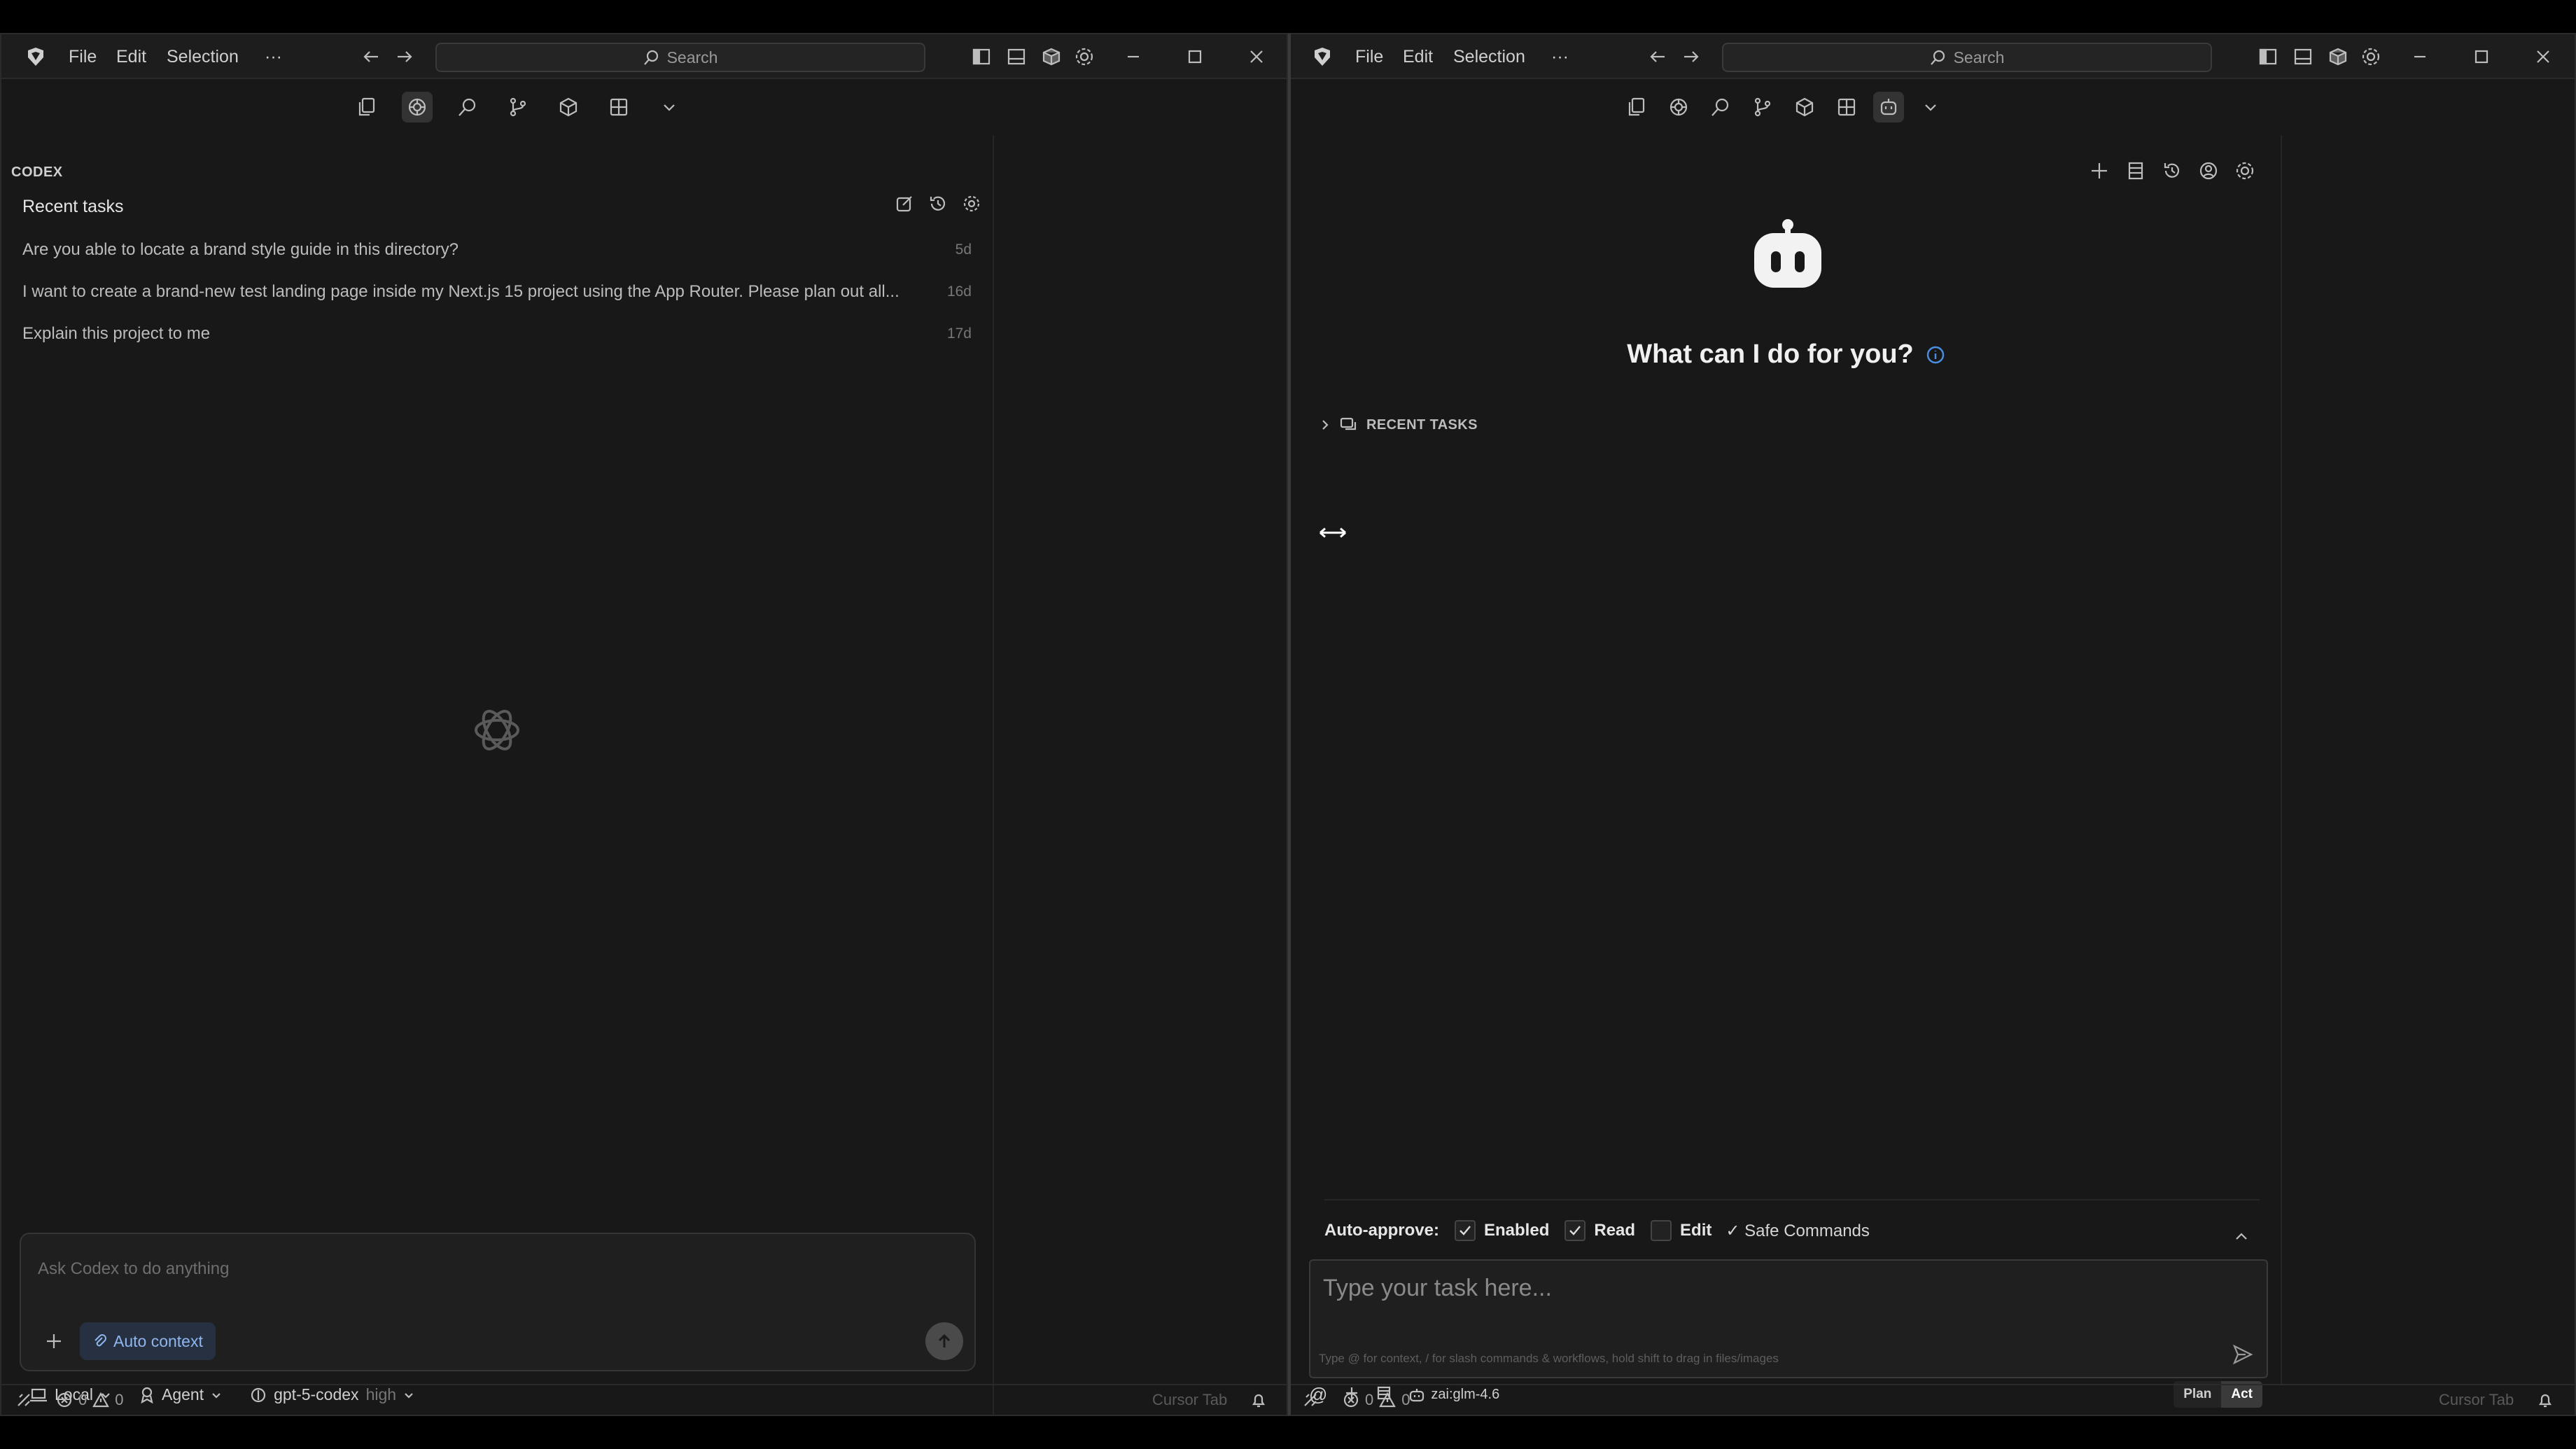 This screenshot has width=2576, height=1449. I want to click on new-task-plus-icon, so click(2099, 172).